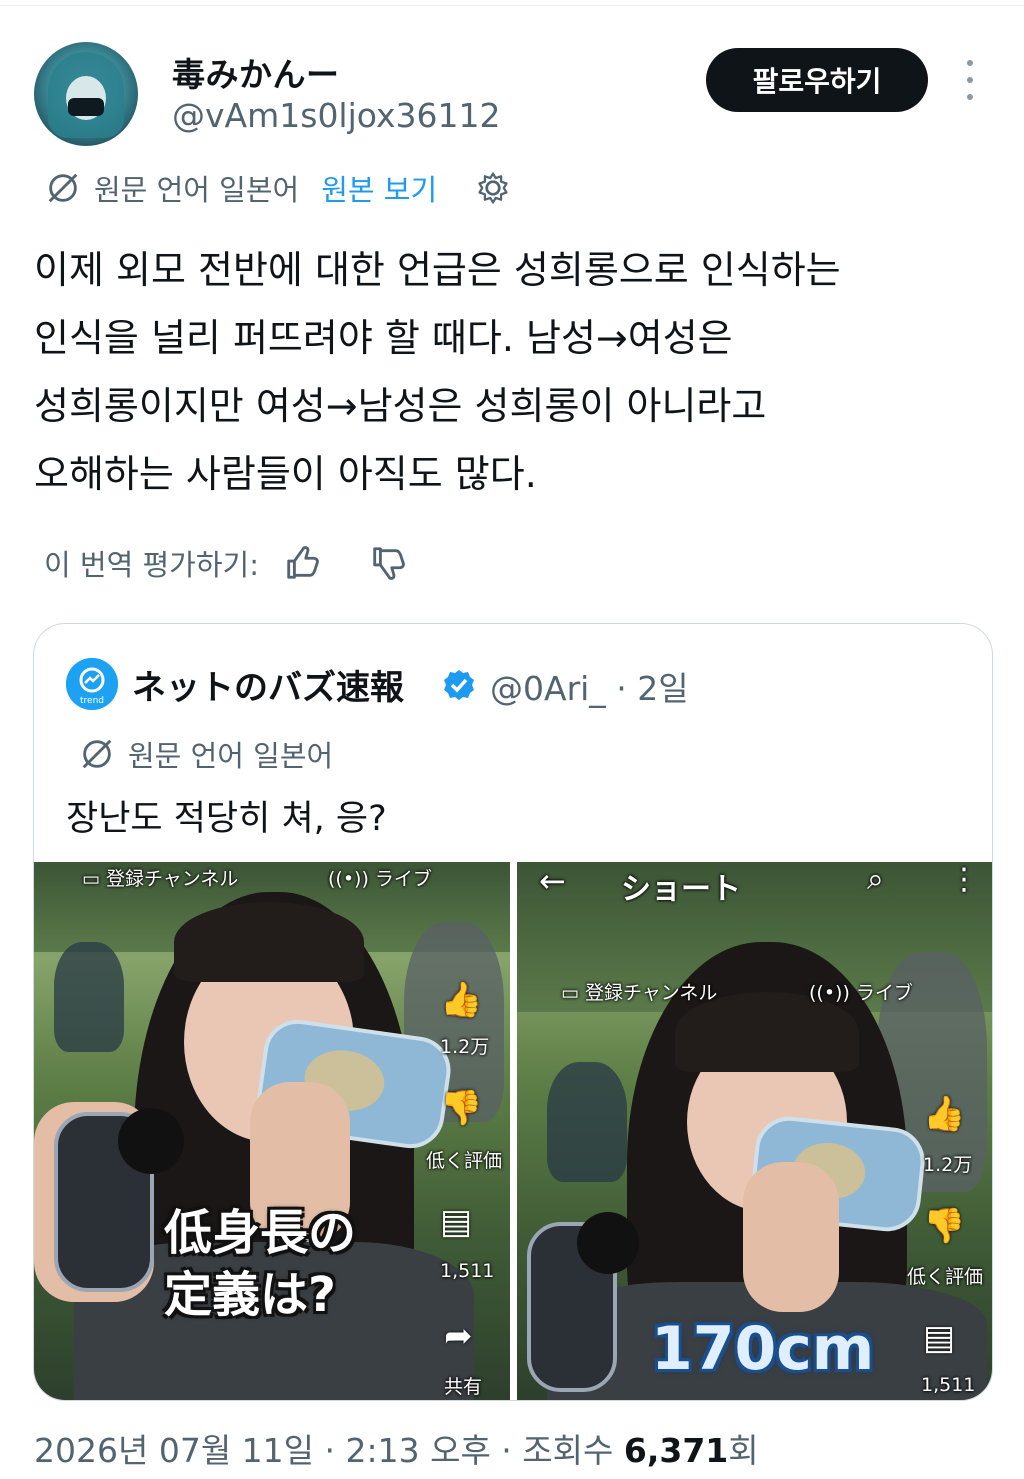 Image resolution: width=1024 pixels, height=1479 pixels. I want to click on source-language-label: 원문 언어 일본어, so click(197, 190).